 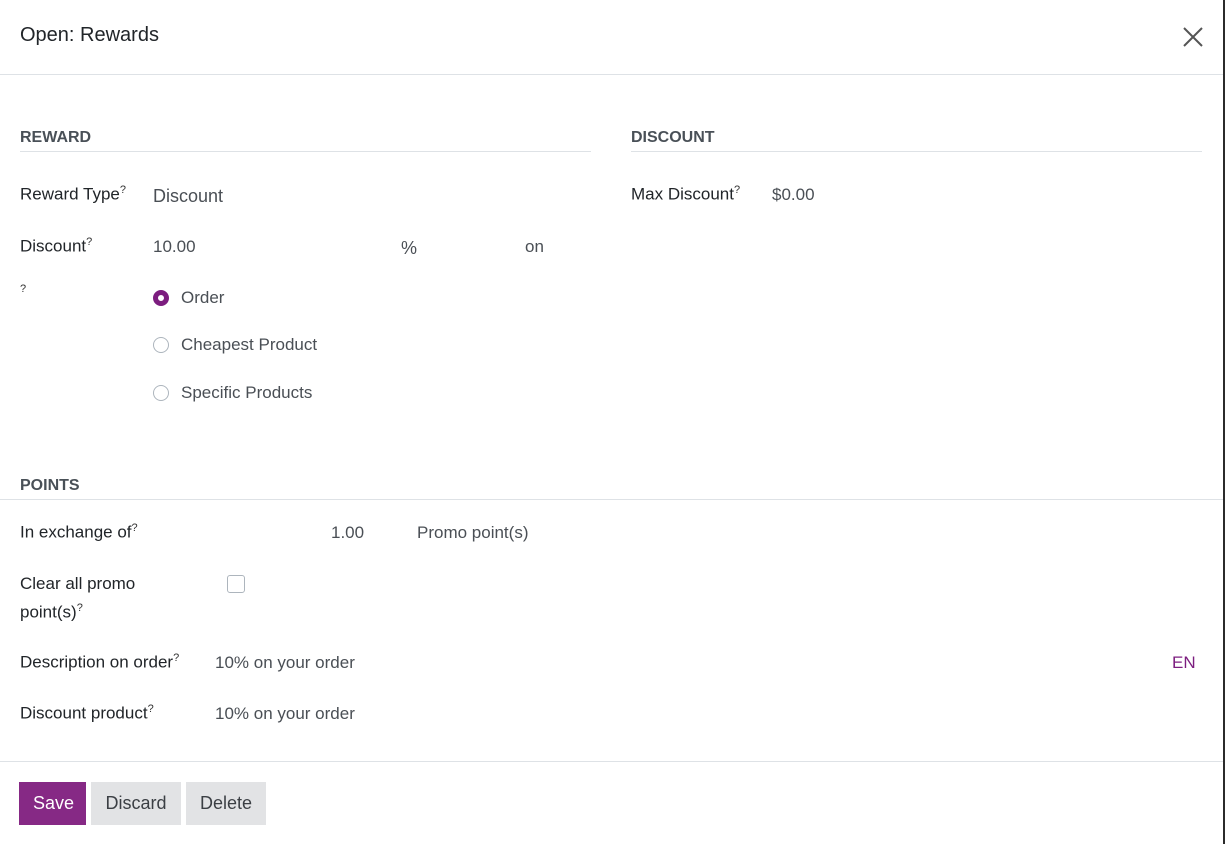 I want to click on max-discount-input: $0.00, so click(x=793, y=195).